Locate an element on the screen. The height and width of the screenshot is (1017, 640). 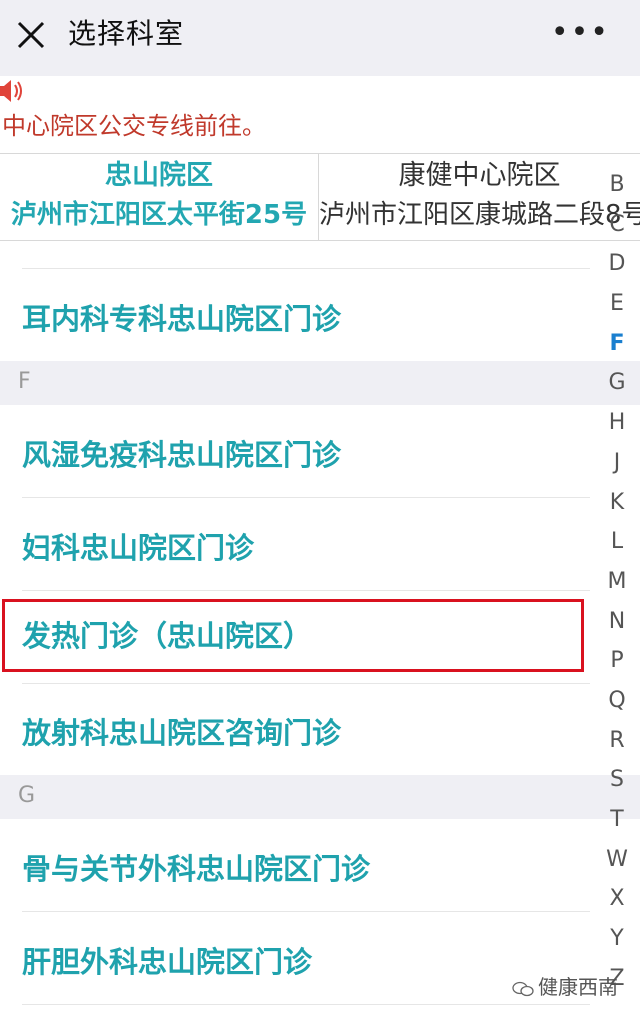
list-item: 肝胆外科忠山院区门诊 is located at coordinates (306, 958).